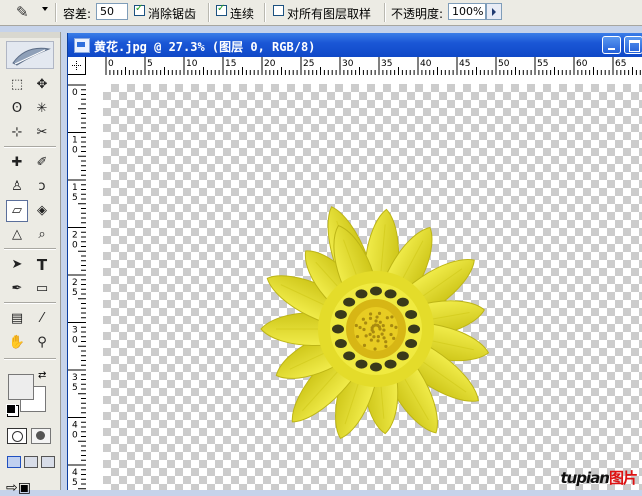  I want to click on options-bar: ✎ 容差: 50 消除锯齿 连续 对所有图层取样 不透明度: 100%, so click(321, 13).